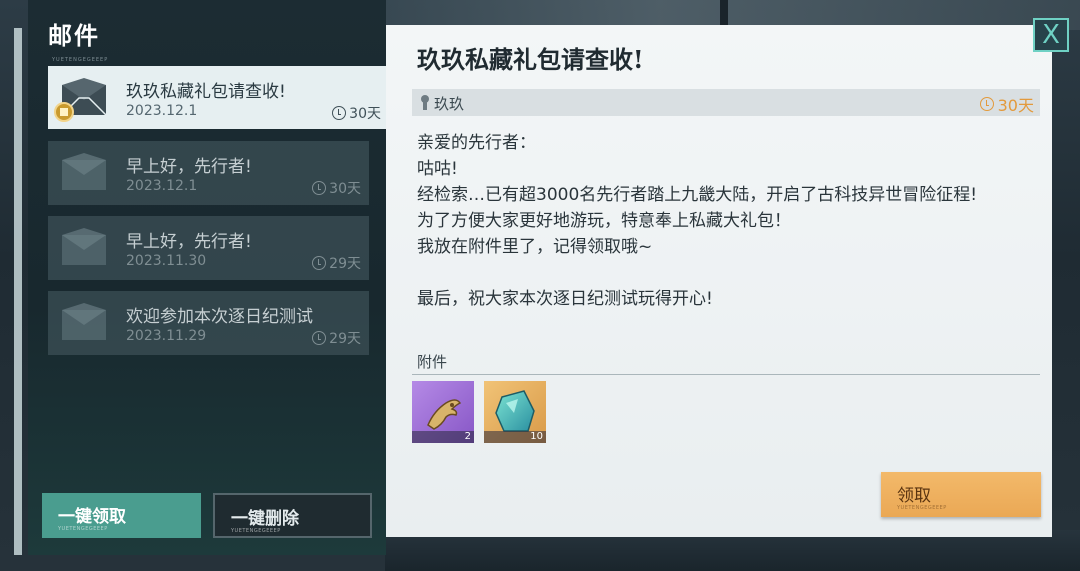 This screenshot has height=571, width=1080. I want to click on sender-bar: 玖玖 30天, so click(726, 102).